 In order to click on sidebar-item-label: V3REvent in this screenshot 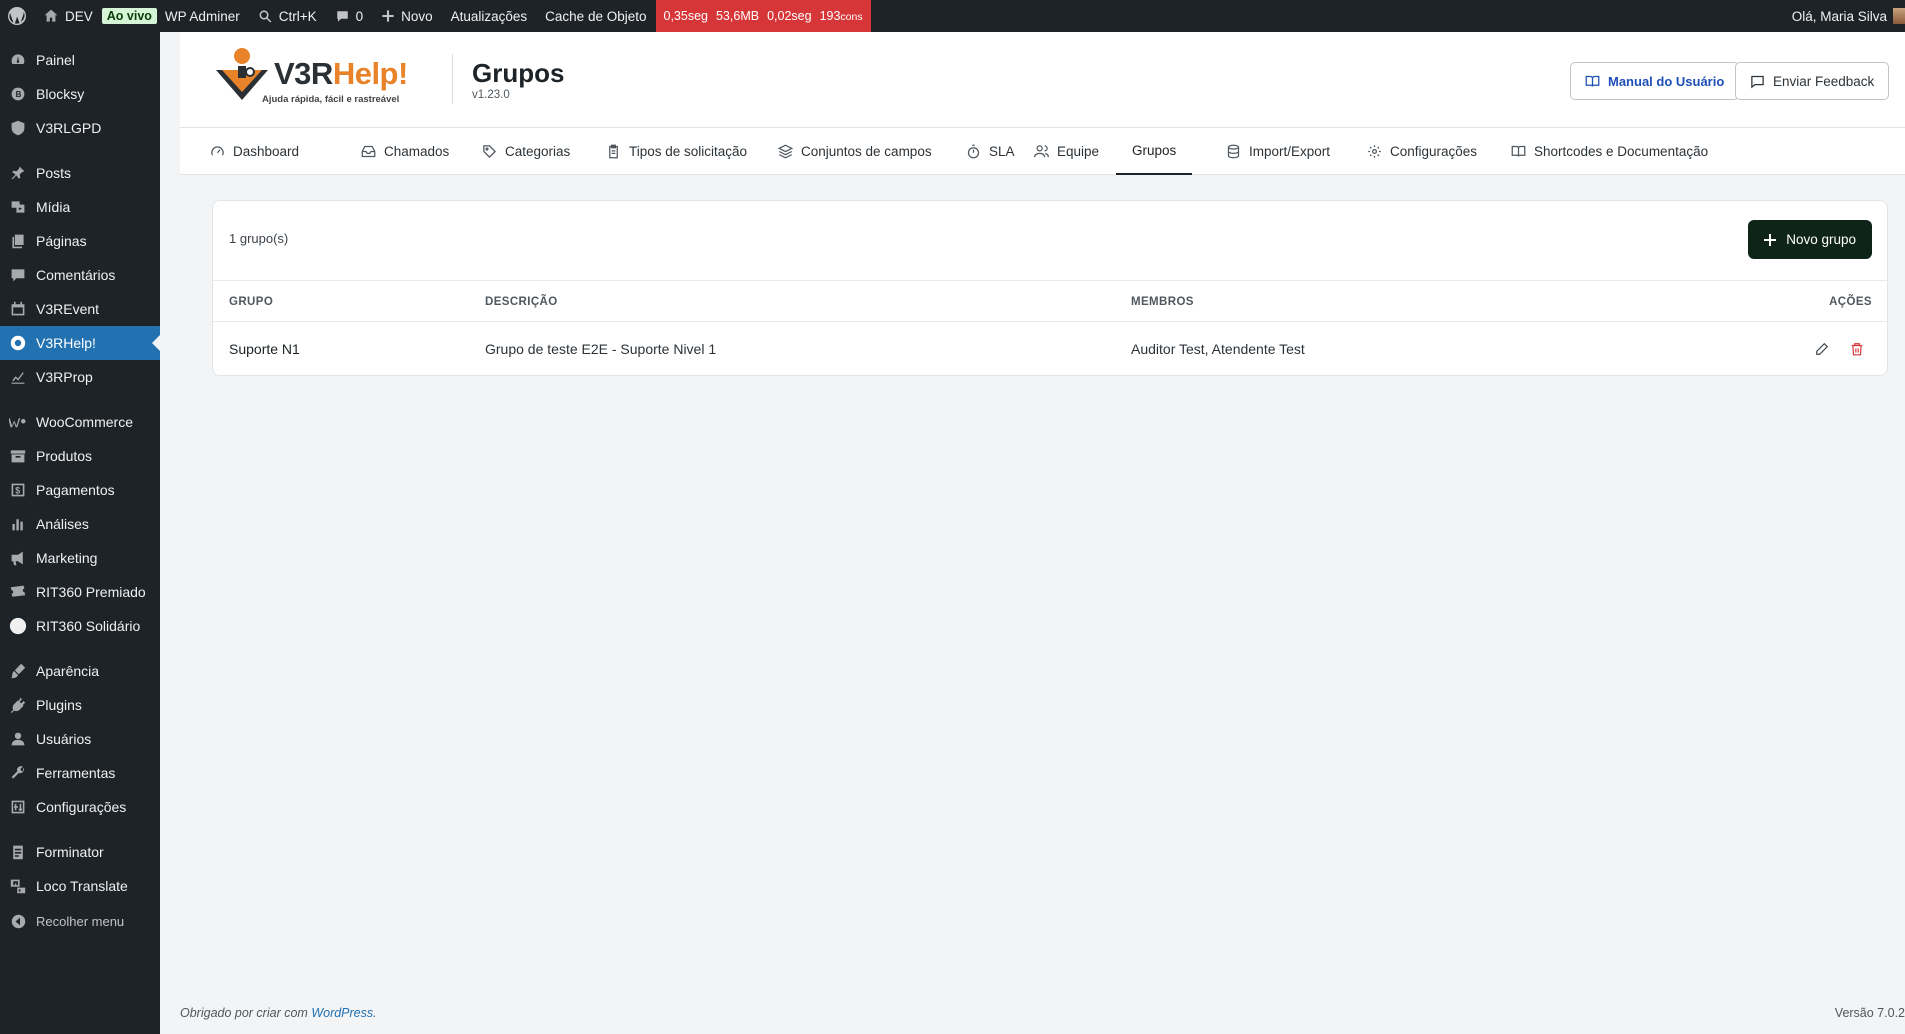, I will do `click(68, 309)`.